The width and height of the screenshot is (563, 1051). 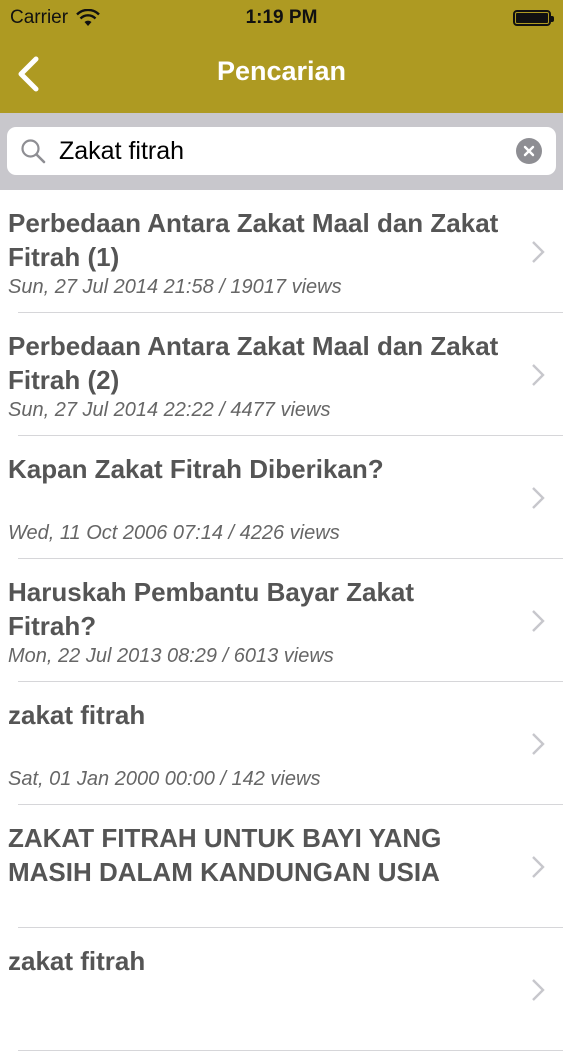 I want to click on search-icon, so click(x=33, y=151).